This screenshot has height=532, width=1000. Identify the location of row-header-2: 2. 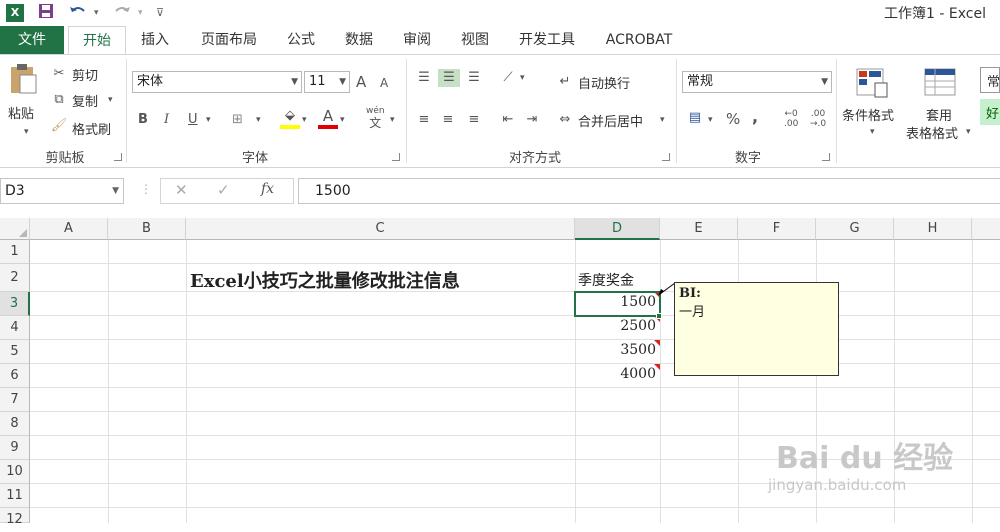
(15, 278).